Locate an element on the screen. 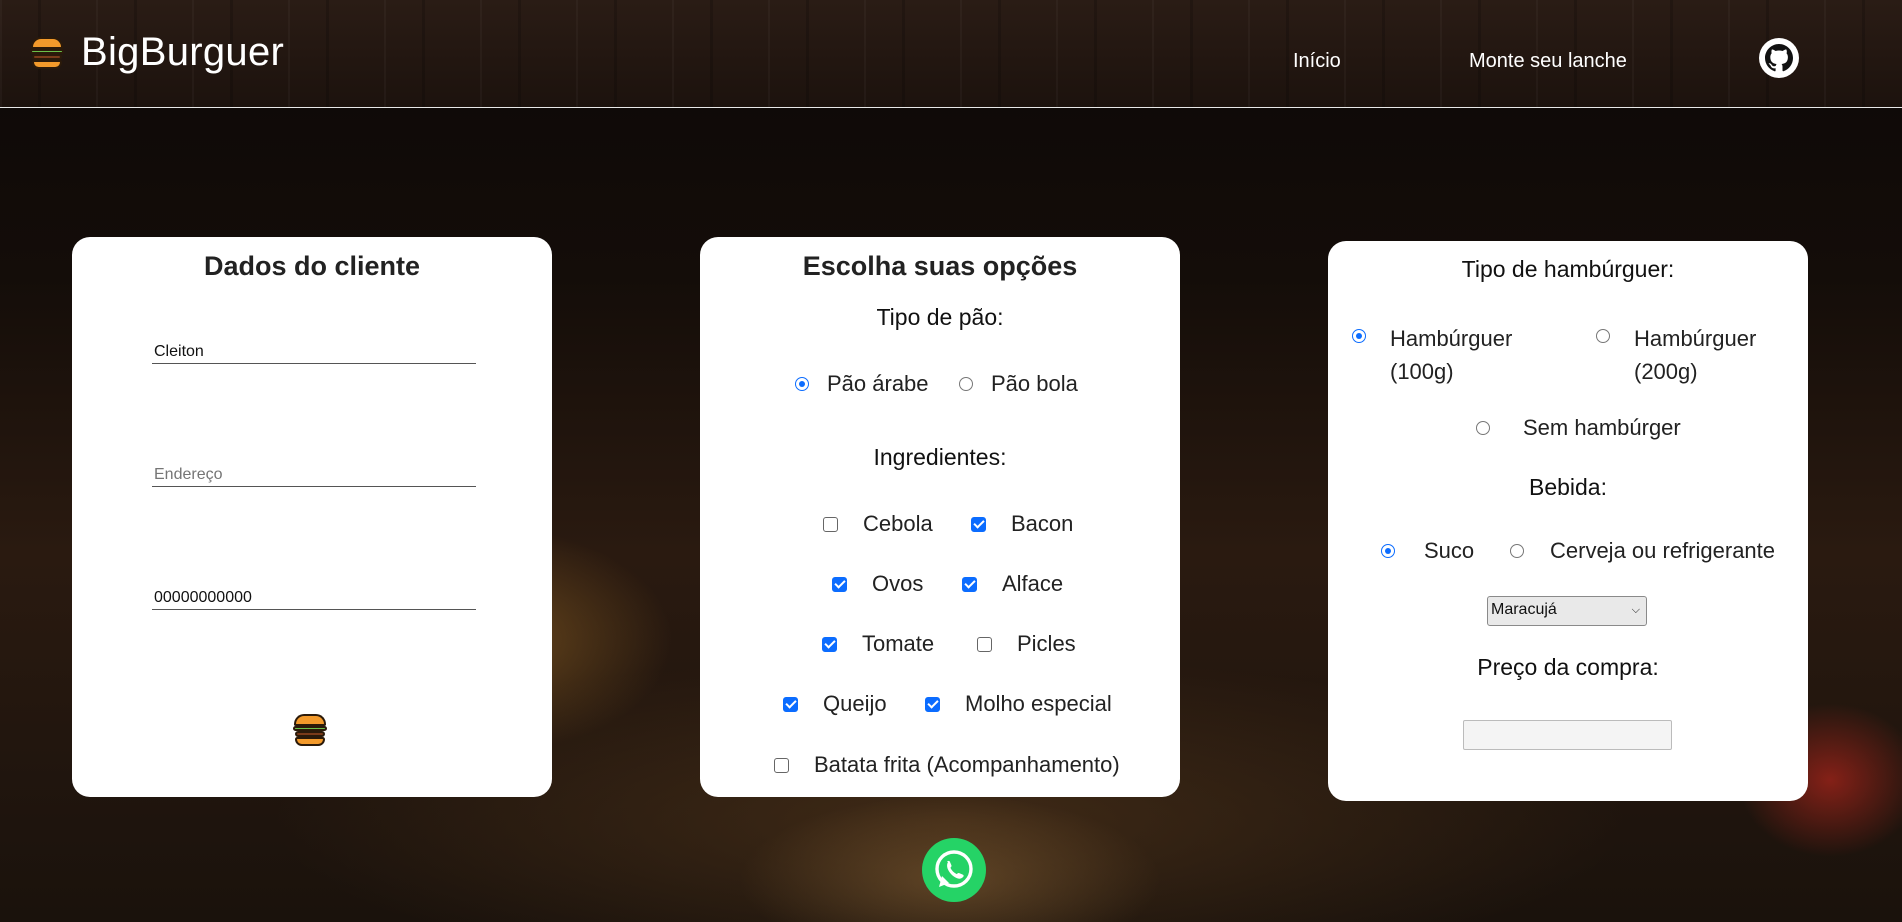  radio-pao-arabe: Pão árabe is located at coordinates (862, 384).